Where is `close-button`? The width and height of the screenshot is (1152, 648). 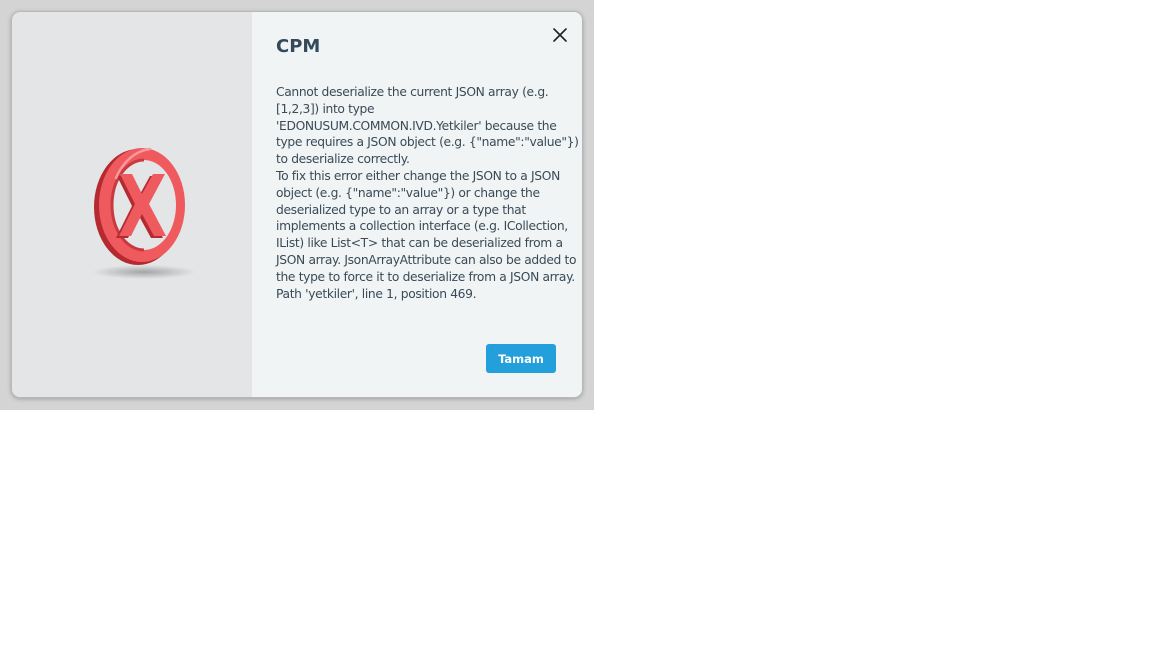
close-button is located at coordinates (560, 35).